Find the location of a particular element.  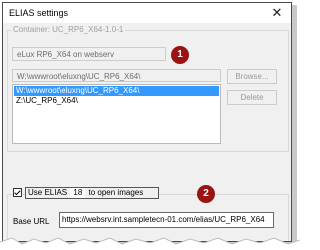

container-legend: Container: UC_RP6_X64-1.0-1 is located at coordinates (68, 29).